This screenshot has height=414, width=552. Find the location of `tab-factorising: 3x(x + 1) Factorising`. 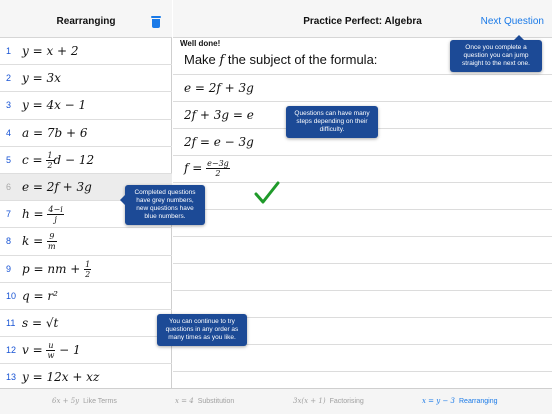

tab-factorising: 3x(x + 1) Factorising is located at coordinates (328, 401).